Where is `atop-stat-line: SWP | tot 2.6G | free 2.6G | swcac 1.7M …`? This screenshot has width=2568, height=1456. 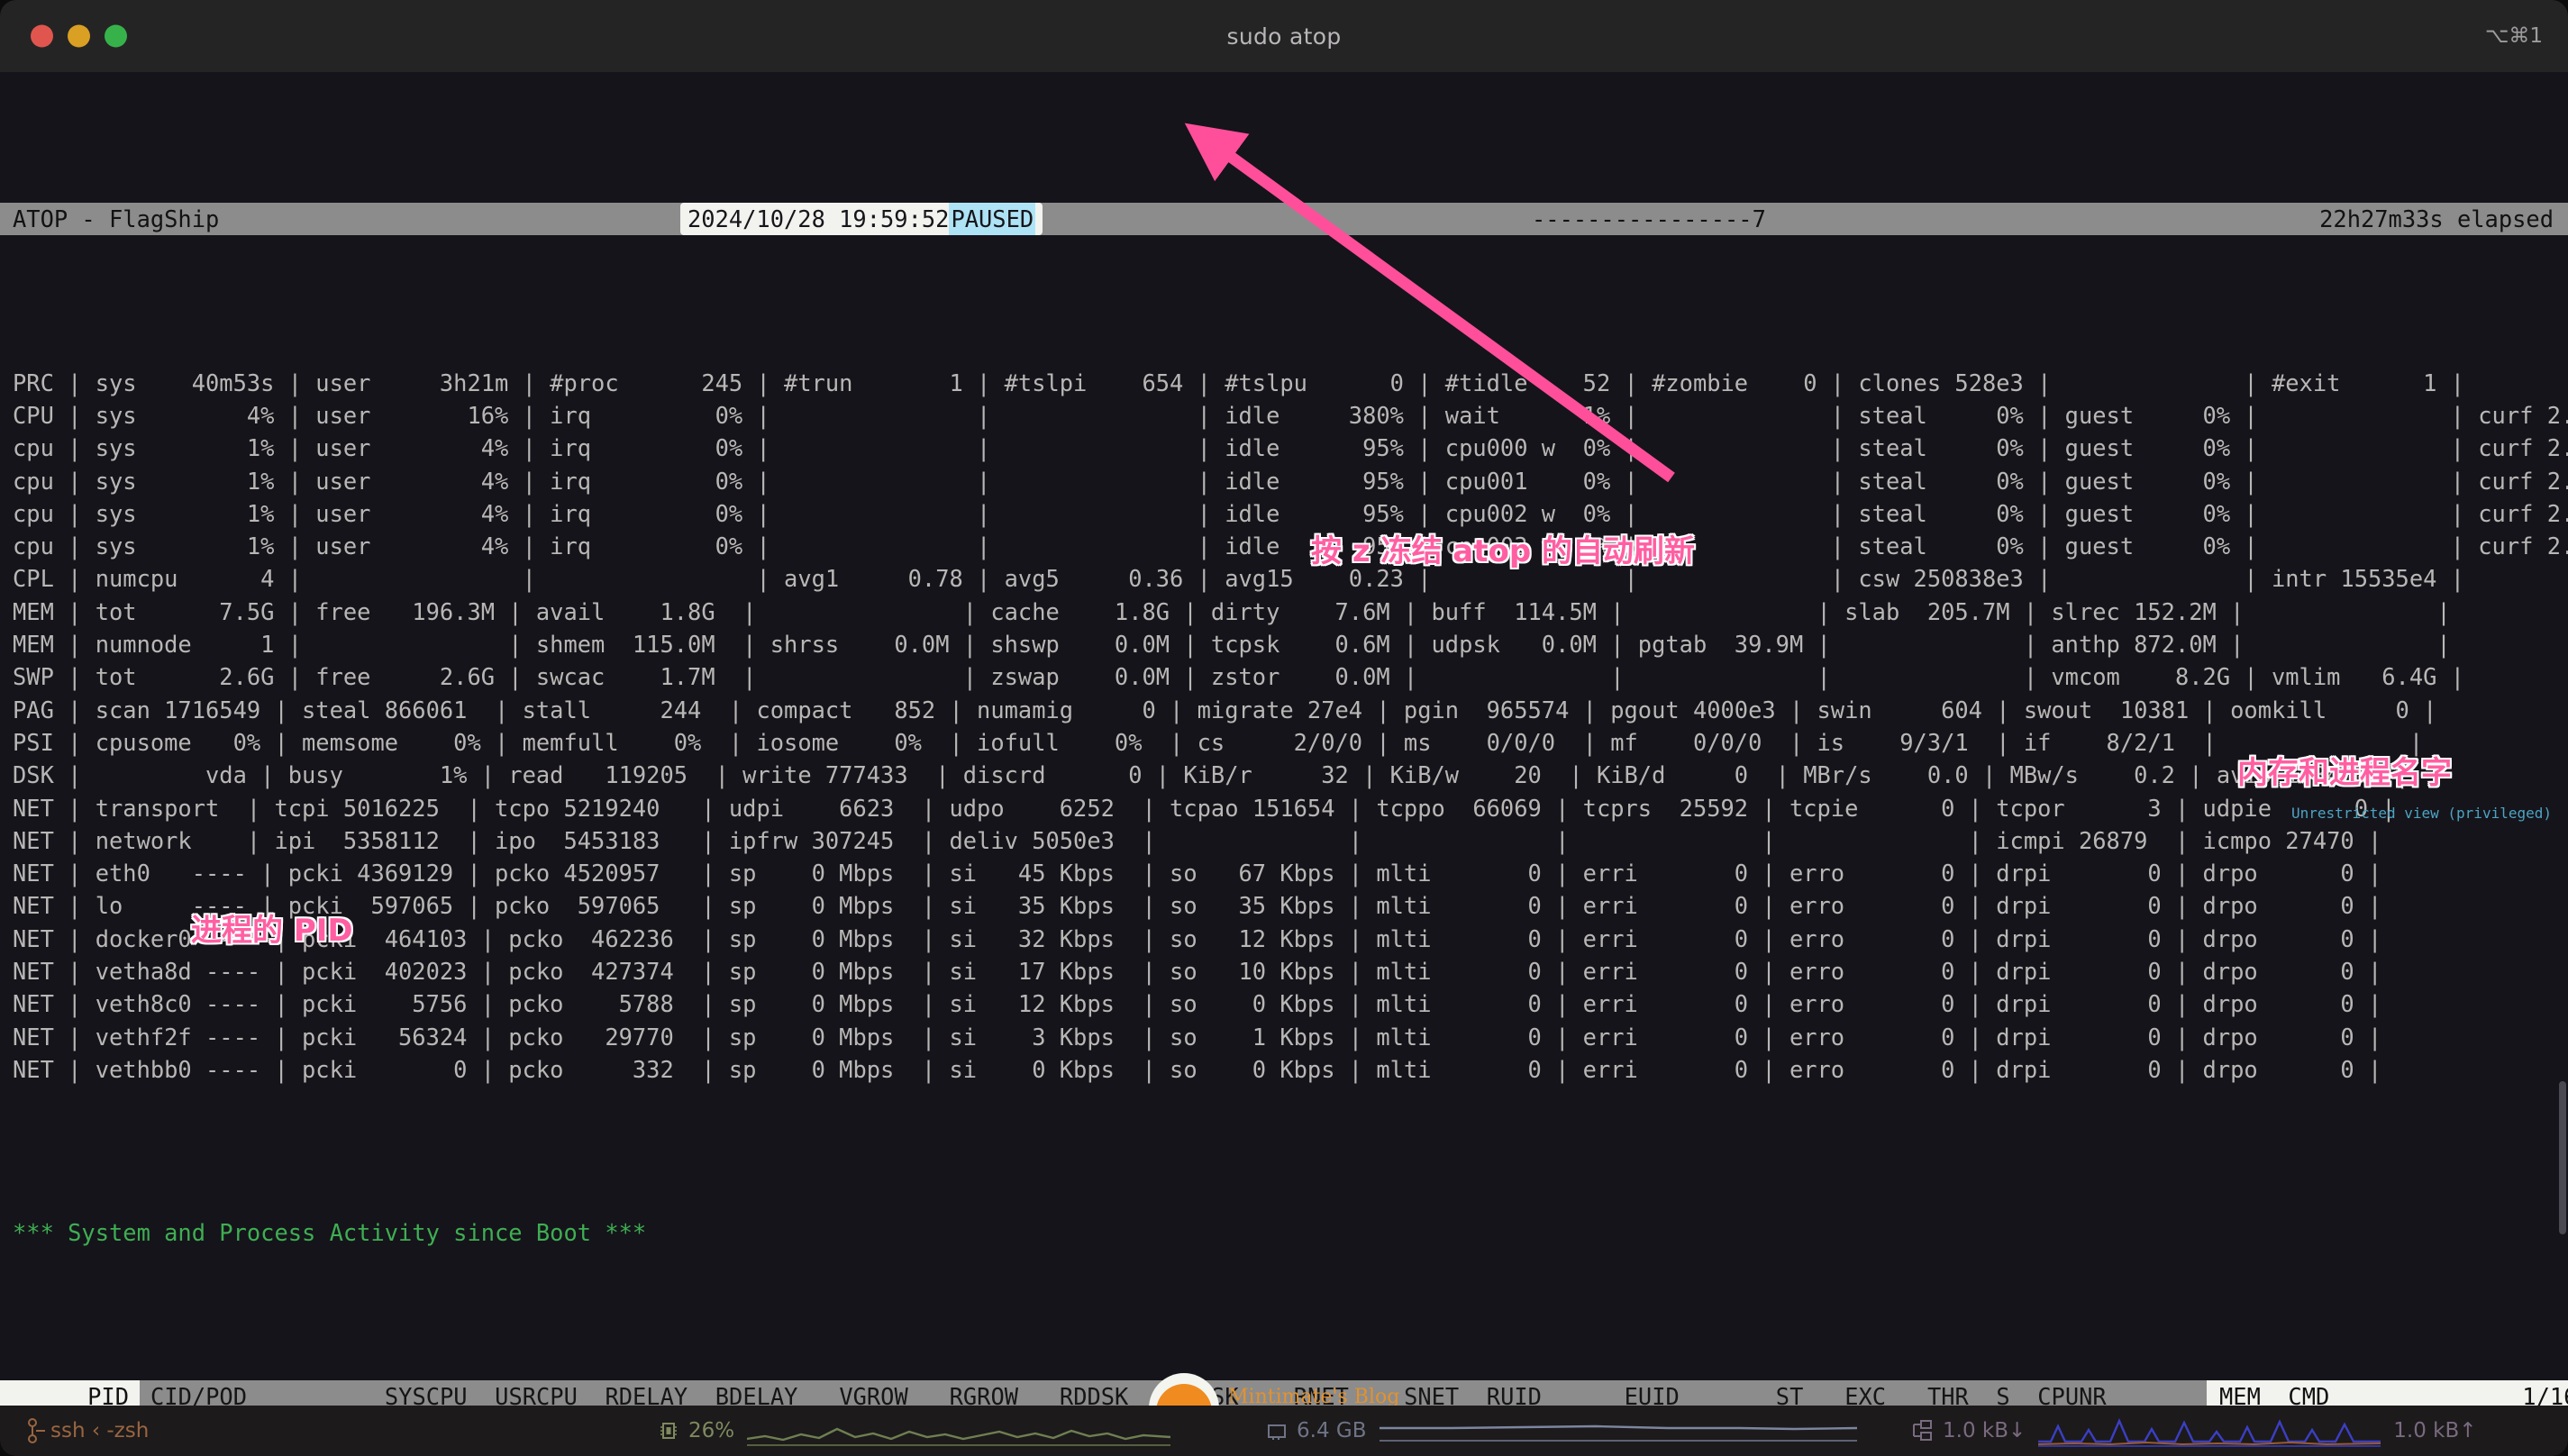
atop-stat-line: SWP | tot 2.6G | free 2.6G | swcac 1.7M … is located at coordinates (1239, 677).